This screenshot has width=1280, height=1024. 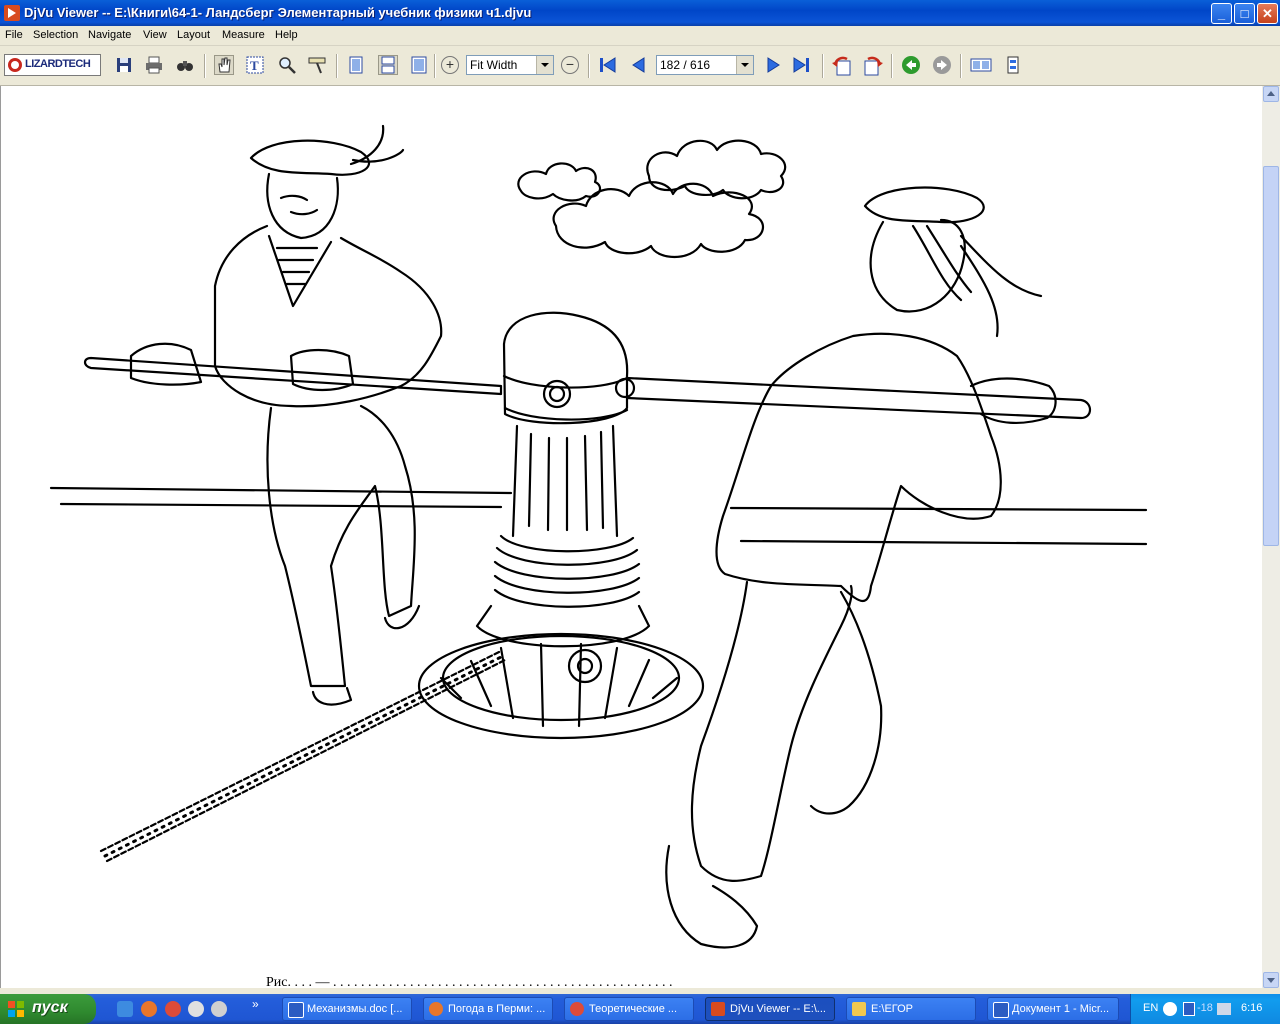 What do you see at coordinates (196, 1009) in the screenshot?
I see `unknown-icon` at bounding box center [196, 1009].